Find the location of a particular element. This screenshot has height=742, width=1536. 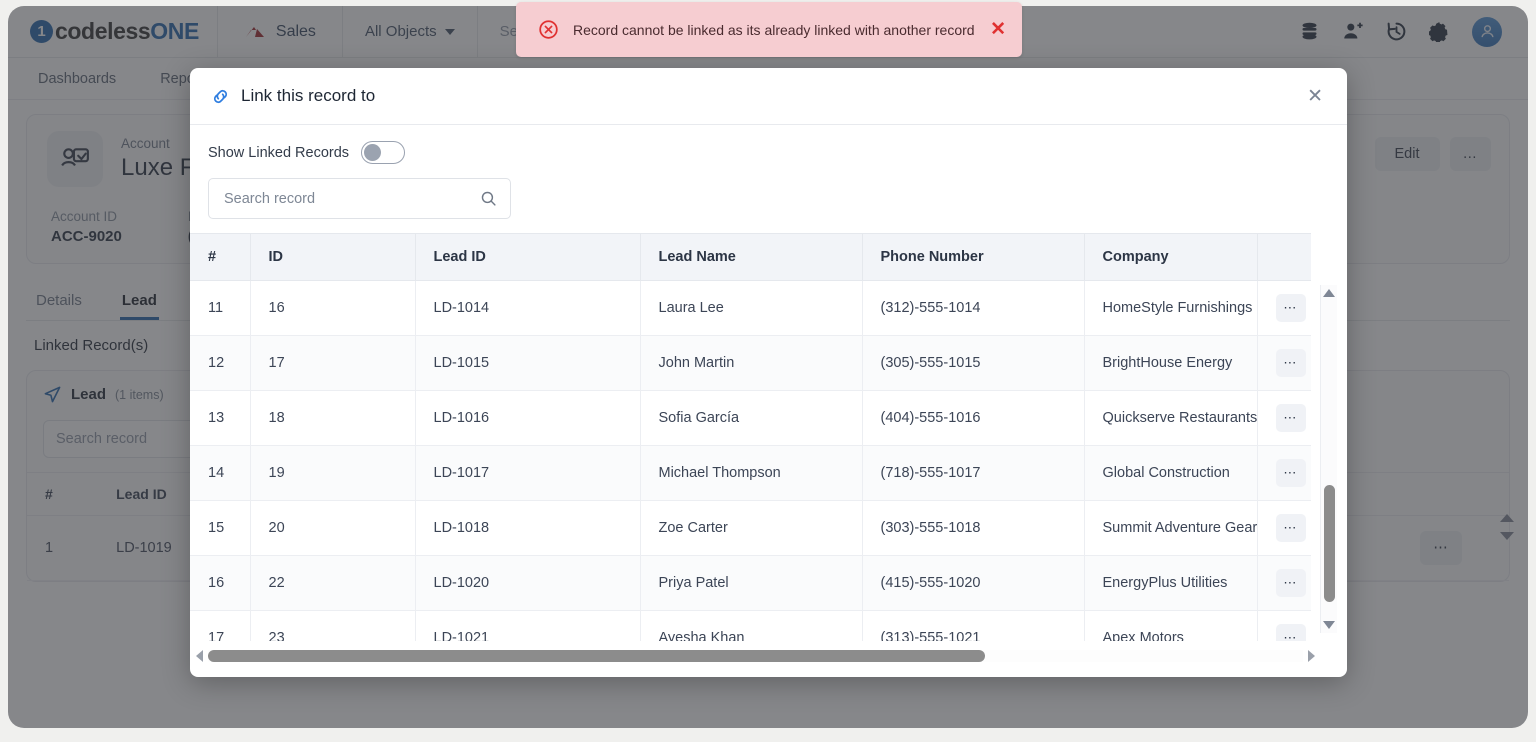

cell-num: 12 is located at coordinates (220, 363).